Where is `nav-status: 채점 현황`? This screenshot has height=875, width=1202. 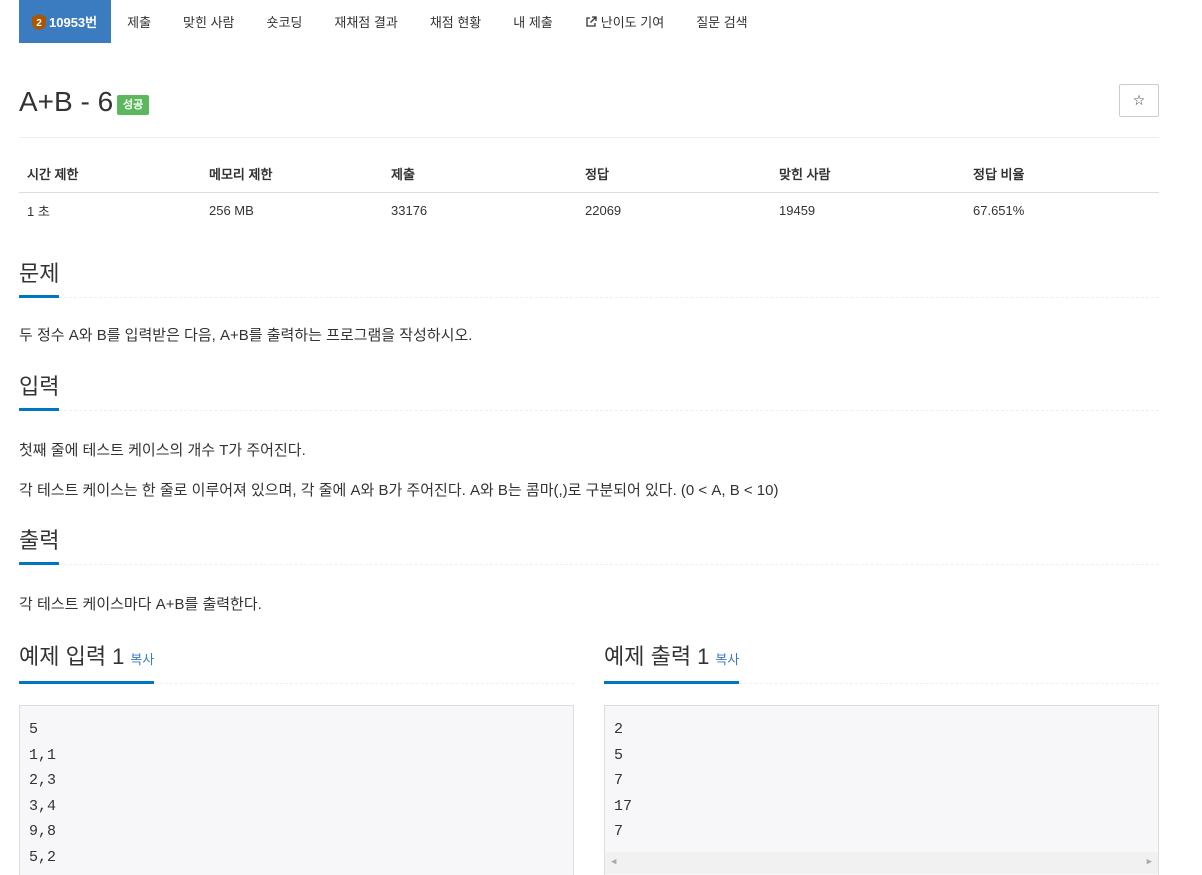 nav-status: 채점 현황 is located at coordinates (455, 21).